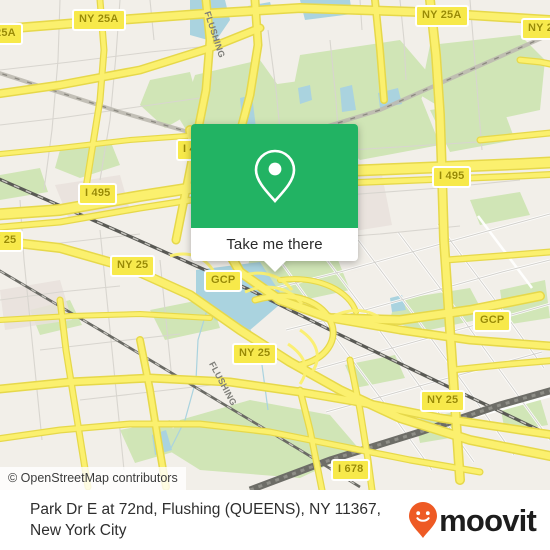 The image size is (550, 550). Describe the element at coordinates (11, 34) in the screenshot. I see `road-shield: 25A` at that location.